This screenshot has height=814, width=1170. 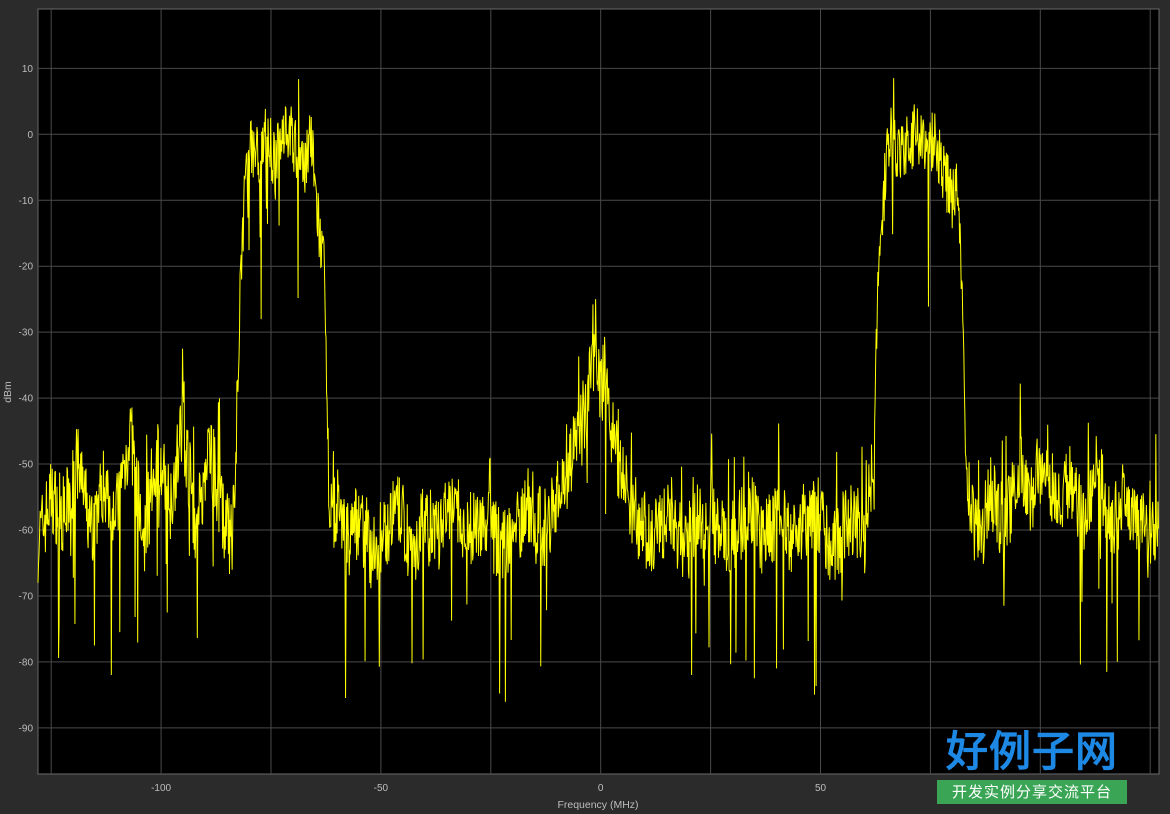 What do you see at coordinates (161, 788) in the screenshot?
I see `x-tick-label: -100` at bounding box center [161, 788].